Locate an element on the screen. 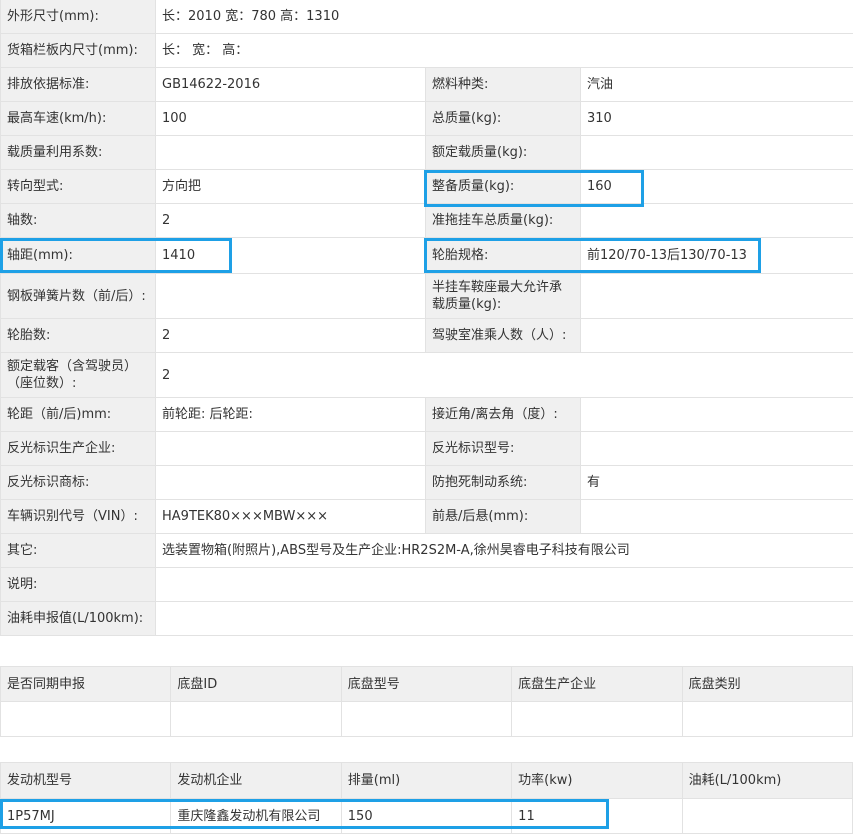 This screenshot has height=834, width=853. spec-row: 轮胎数:2驾驶室准乘人数（人）: is located at coordinates (427, 336).